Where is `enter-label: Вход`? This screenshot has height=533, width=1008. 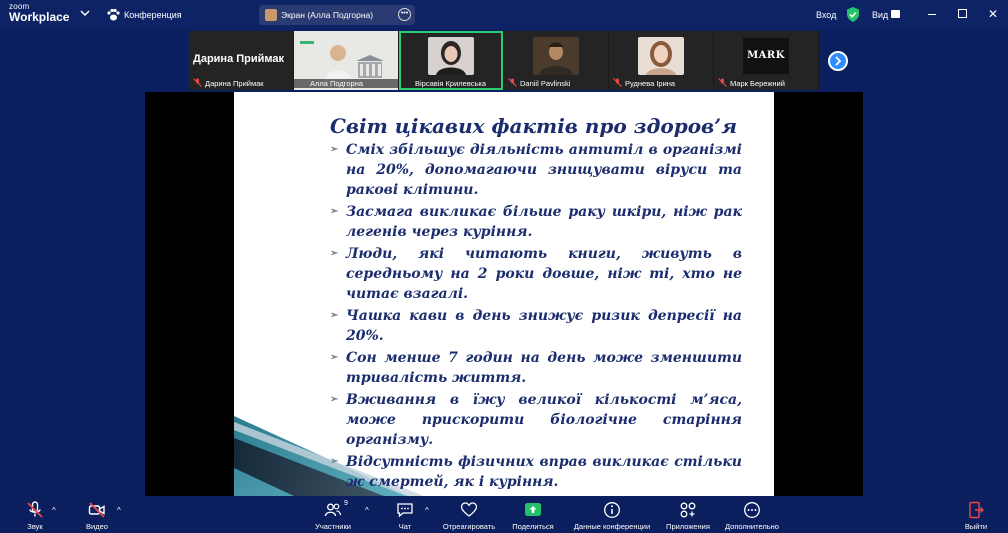
enter-label: Вход is located at coordinates (826, 15).